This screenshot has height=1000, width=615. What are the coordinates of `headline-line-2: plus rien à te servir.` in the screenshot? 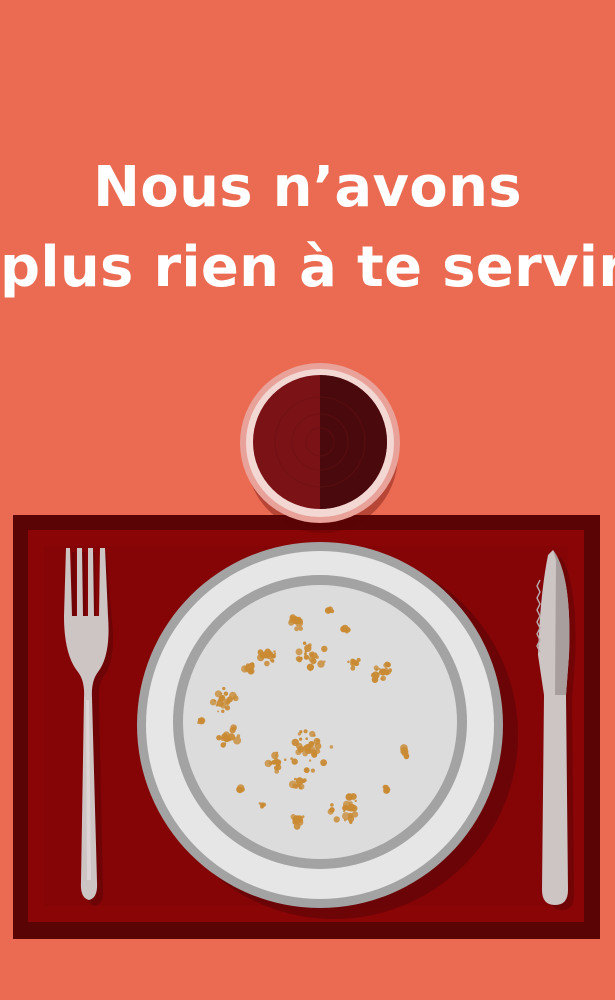 It's located at (307, 267).